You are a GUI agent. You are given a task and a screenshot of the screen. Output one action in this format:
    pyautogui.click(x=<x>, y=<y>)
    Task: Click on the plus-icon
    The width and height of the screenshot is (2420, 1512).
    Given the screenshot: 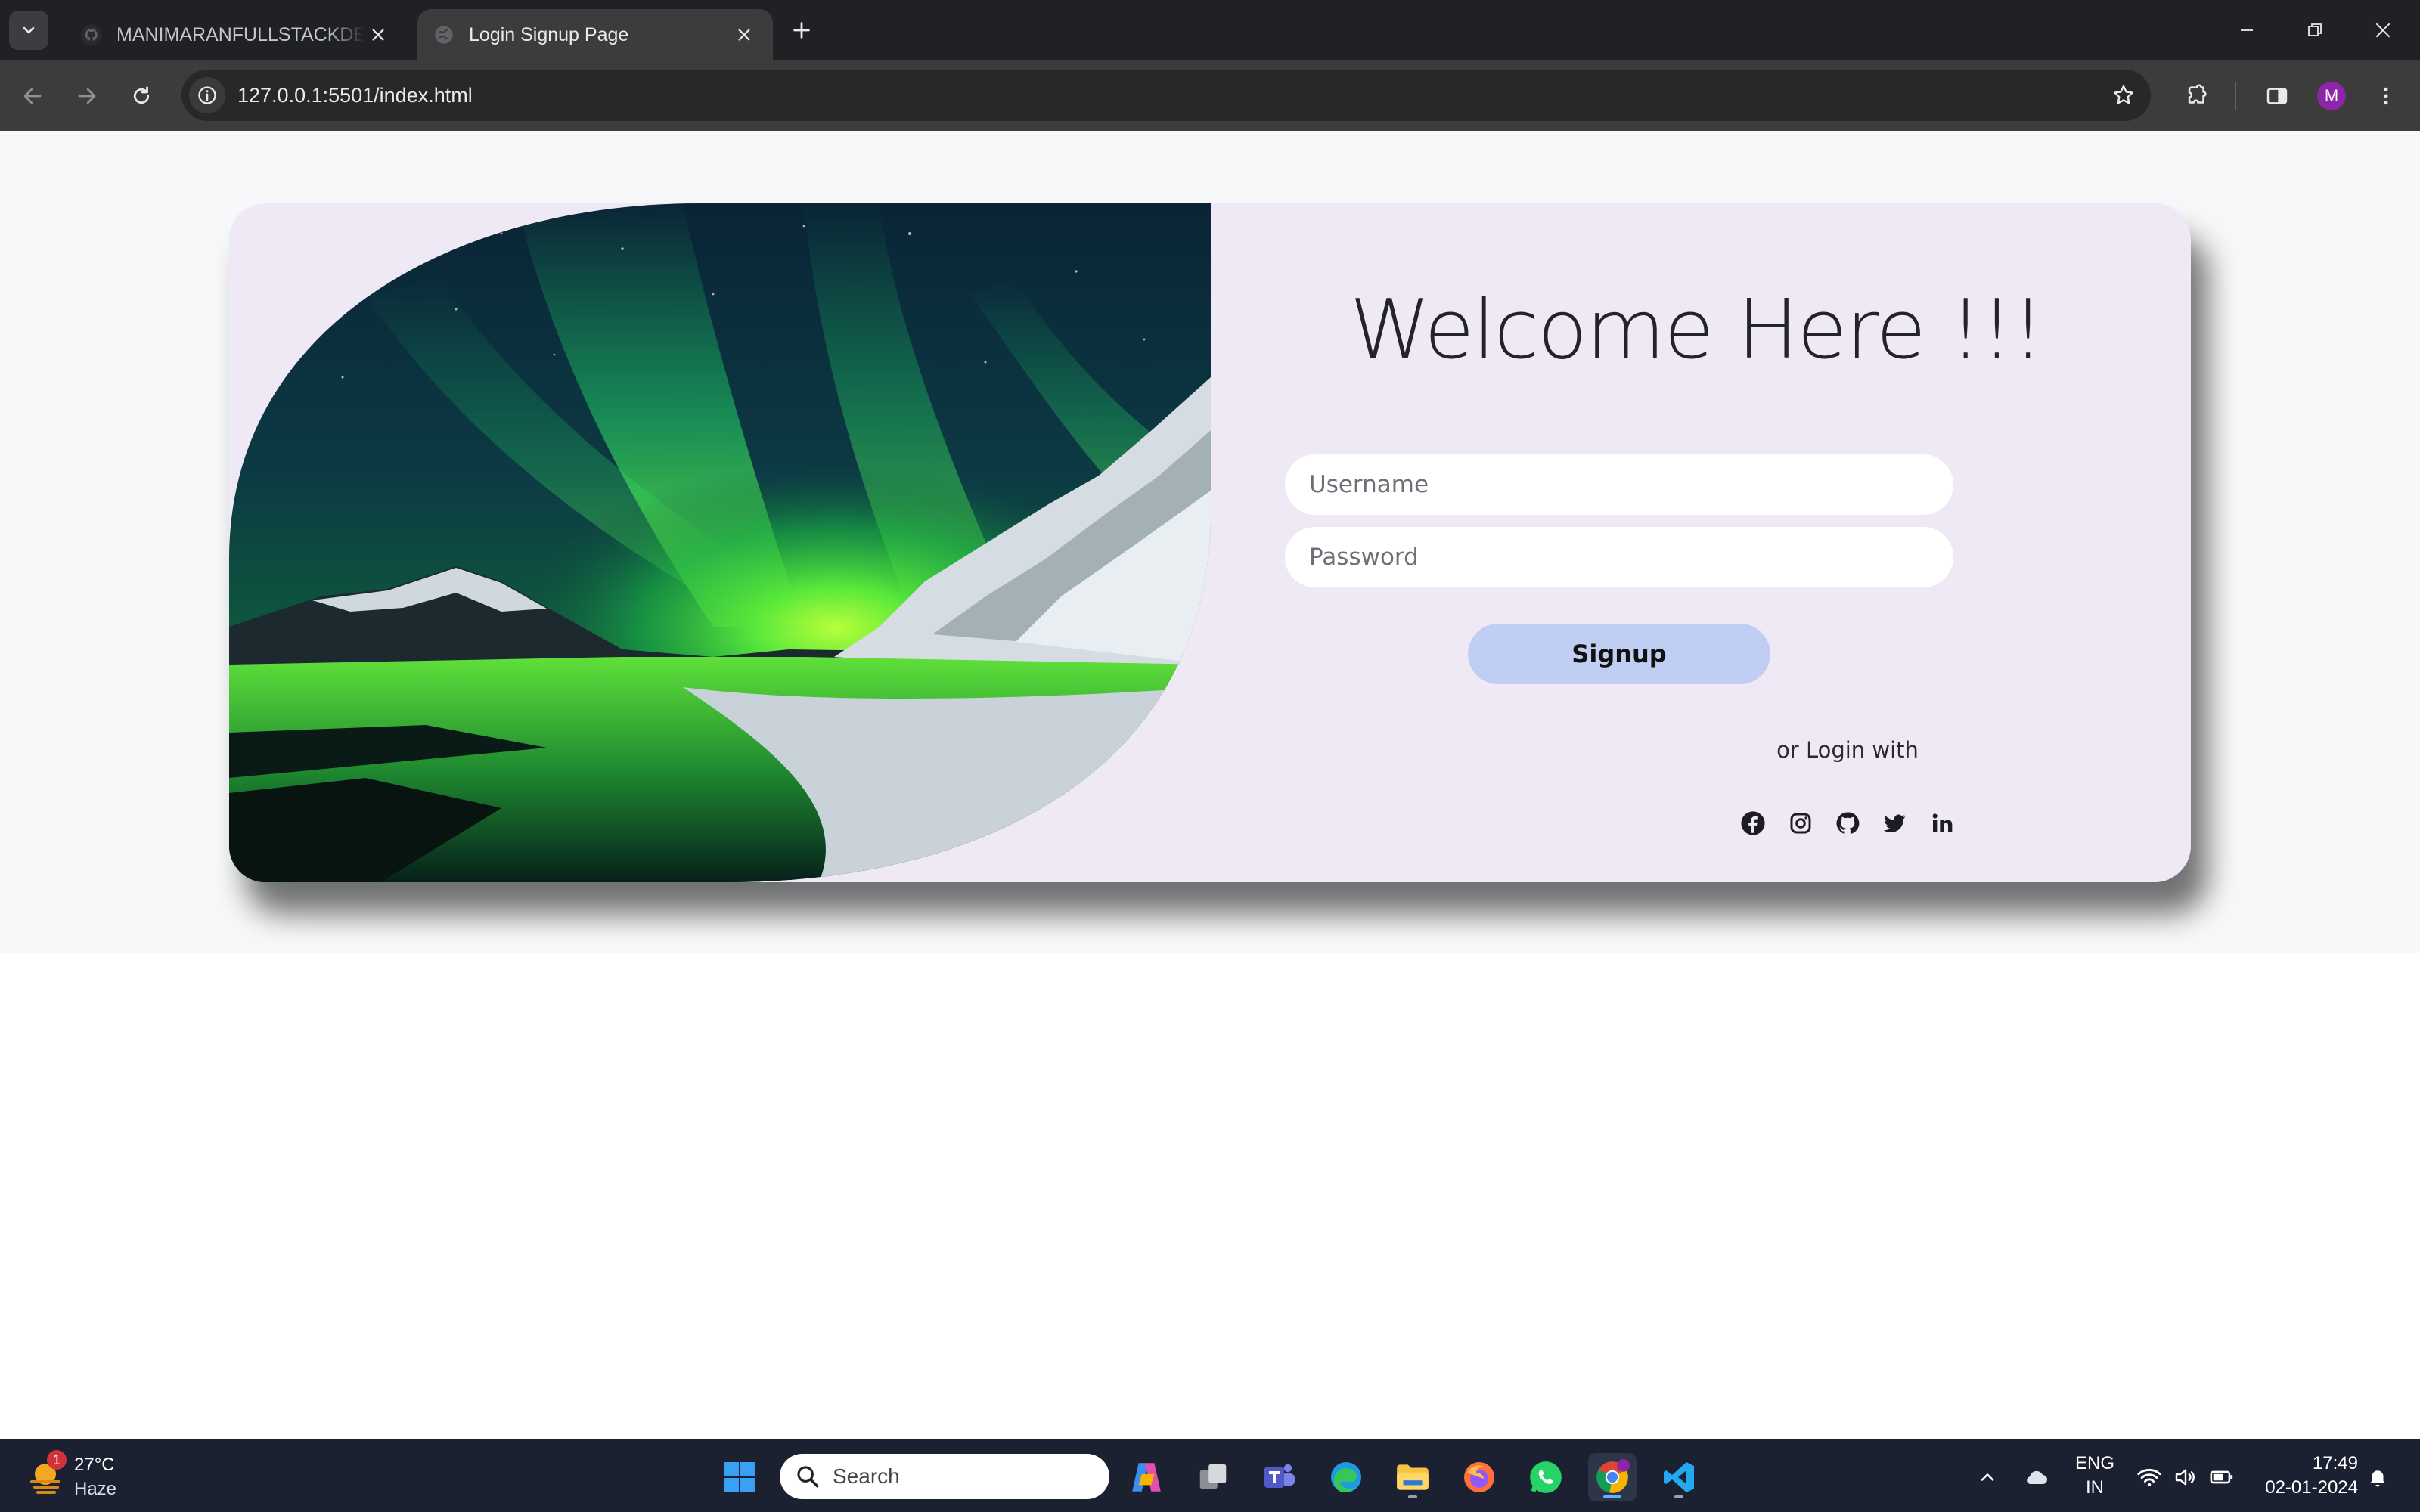 What is the action you would take?
    pyautogui.click(x=801, y=30)
    